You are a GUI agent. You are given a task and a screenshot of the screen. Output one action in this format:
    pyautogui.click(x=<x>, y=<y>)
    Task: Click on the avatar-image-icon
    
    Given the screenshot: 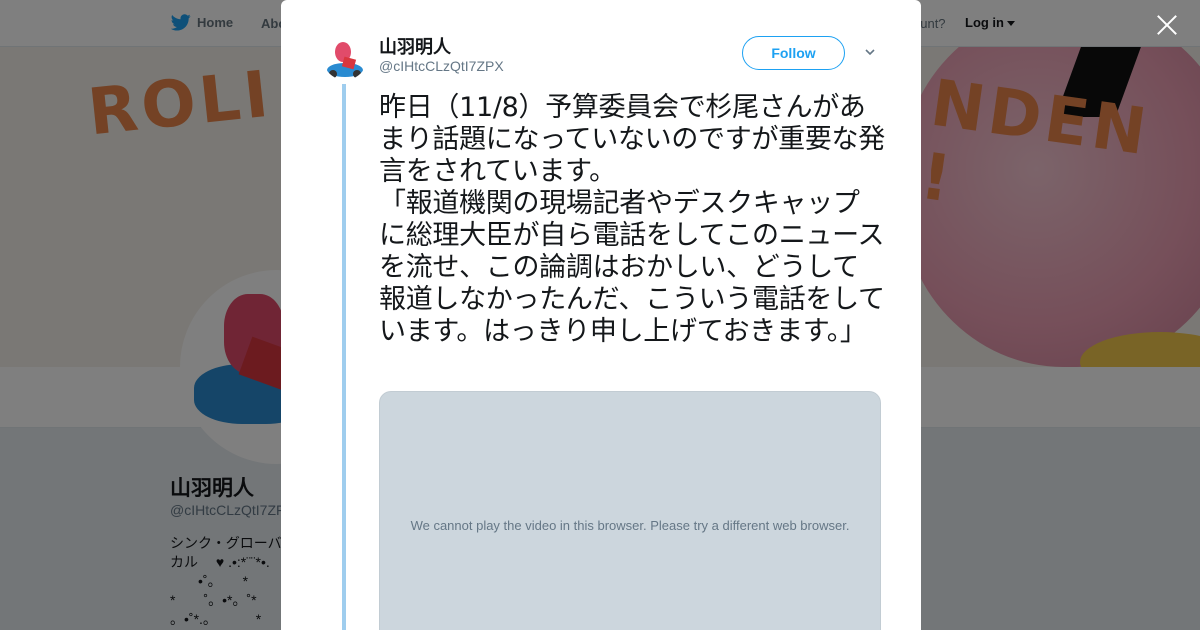 What is the action you would take?
    pyautogui.click(x=345, y=60)
    